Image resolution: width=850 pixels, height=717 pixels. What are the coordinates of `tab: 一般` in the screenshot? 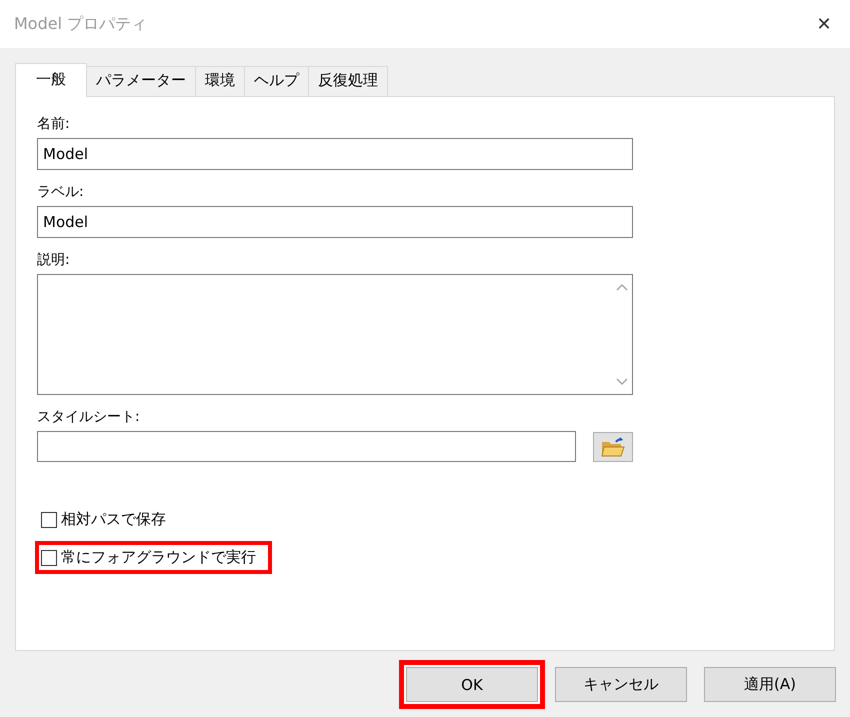 It's located at (51, 80).